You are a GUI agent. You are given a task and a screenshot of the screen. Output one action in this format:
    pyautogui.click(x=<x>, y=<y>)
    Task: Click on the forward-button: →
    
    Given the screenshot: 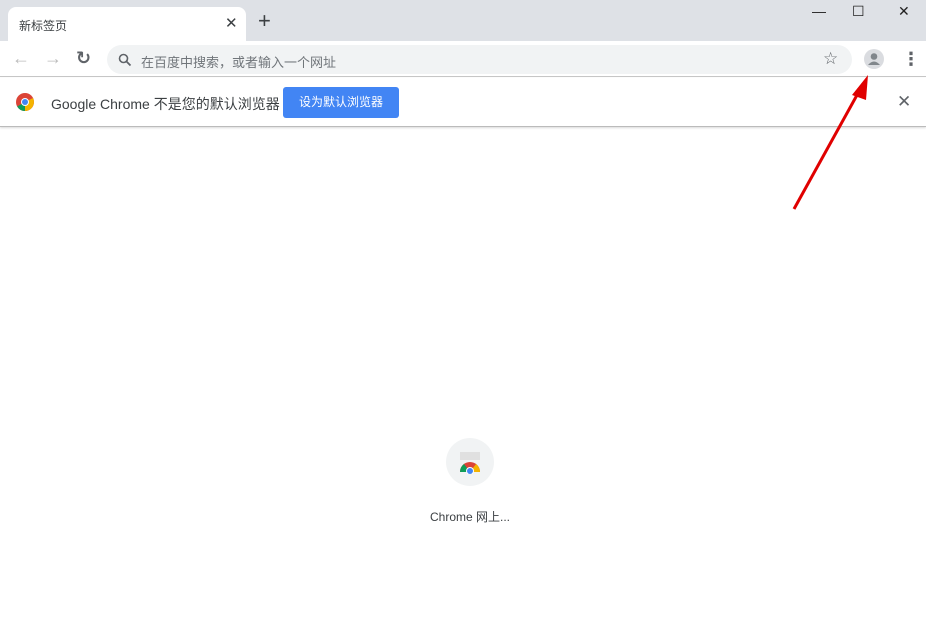 What is the action you would take?
    pyautogui.click(x=53, y=58)
    